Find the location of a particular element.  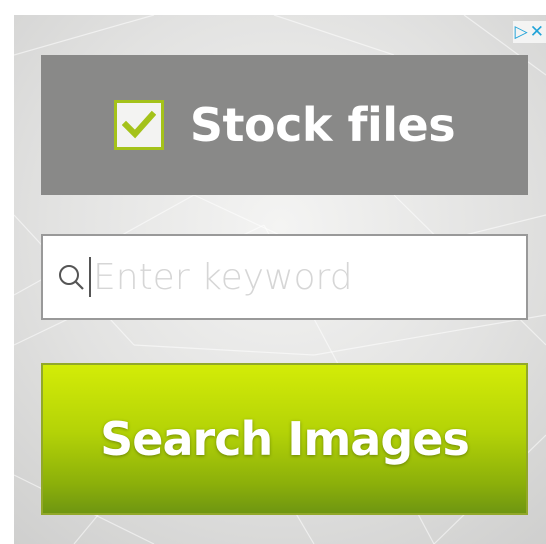

close-icon: ✕ is located at coordinates (537, 32).